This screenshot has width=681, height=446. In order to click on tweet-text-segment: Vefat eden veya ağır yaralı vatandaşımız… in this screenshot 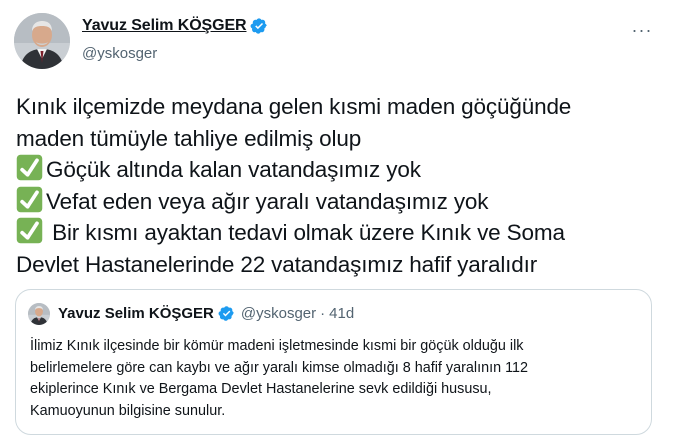, I will do `click(267, 201)`.